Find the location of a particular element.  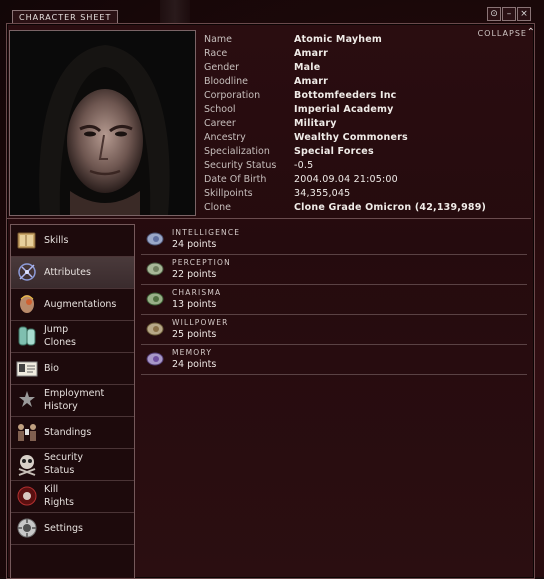

memory-implant-icon is located at coordinates (155, 359).